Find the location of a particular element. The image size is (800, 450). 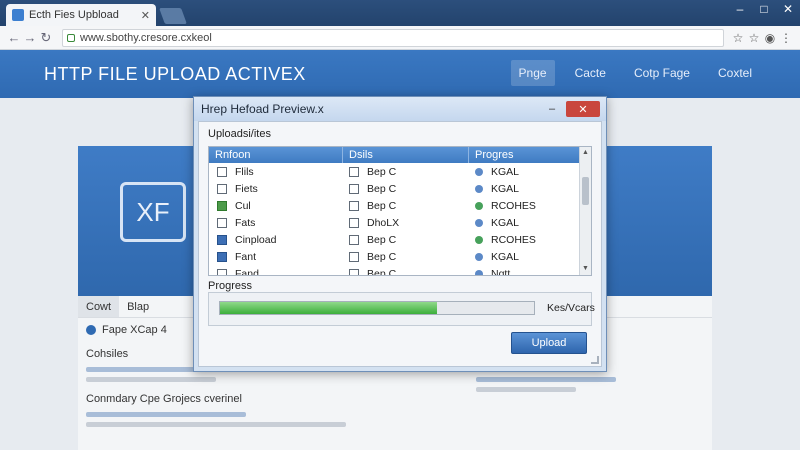

row-name: Fand is located at coordinates (247, 271).